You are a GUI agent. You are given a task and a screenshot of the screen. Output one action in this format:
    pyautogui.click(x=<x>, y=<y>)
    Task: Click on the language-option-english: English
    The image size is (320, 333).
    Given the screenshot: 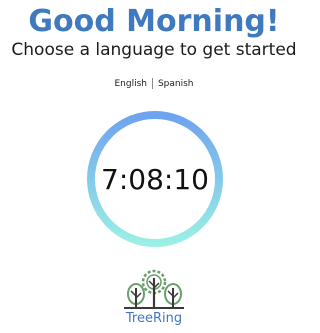 What is the action you would take?
    pyautogui.click(x=130, y=84)
    